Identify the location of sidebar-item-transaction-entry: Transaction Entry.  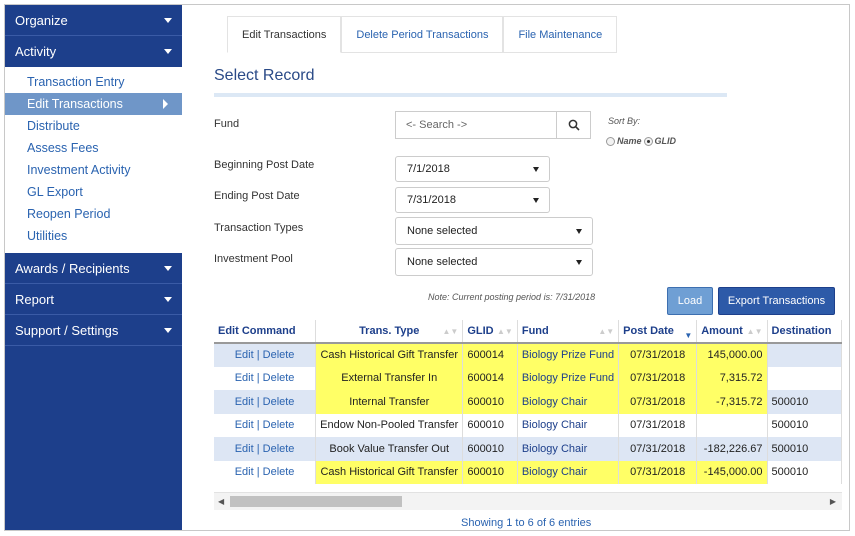
(93, 82).